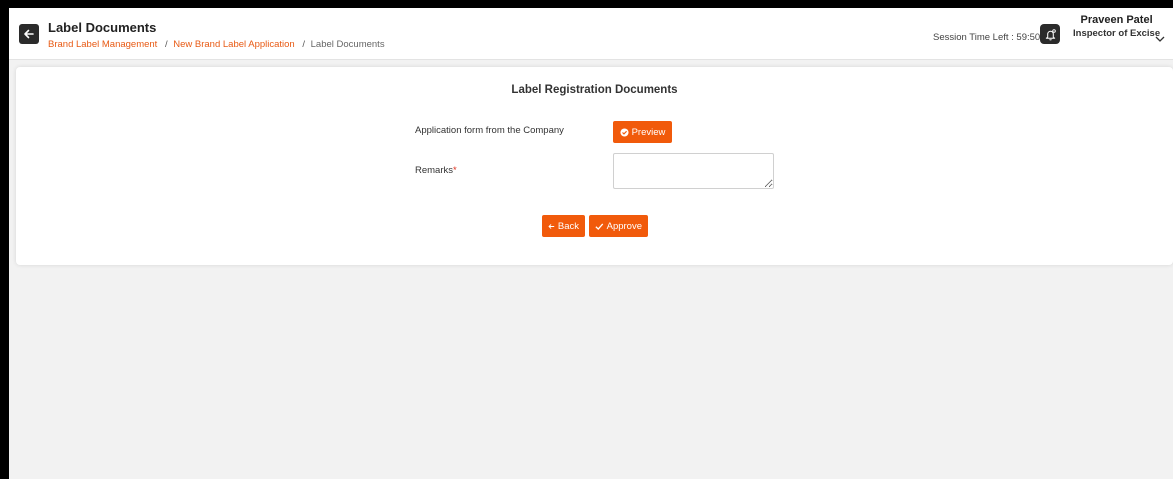 This screenshot has height=479, width=1173. What do you see at coordinates (1117, 33) in the screenshot?
I see `user-role: Inspector of Excise` at bounding box center [1117, 33].